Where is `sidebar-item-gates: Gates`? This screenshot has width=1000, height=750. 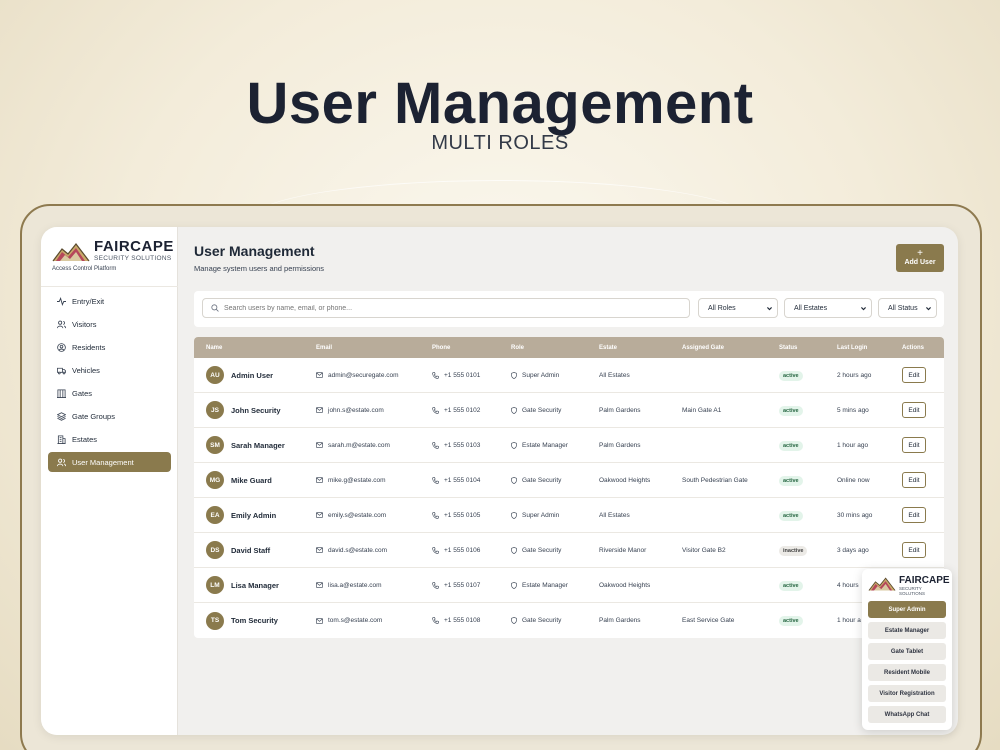
sidebar-item-gates: Gates is located at coordinates (109, 393).